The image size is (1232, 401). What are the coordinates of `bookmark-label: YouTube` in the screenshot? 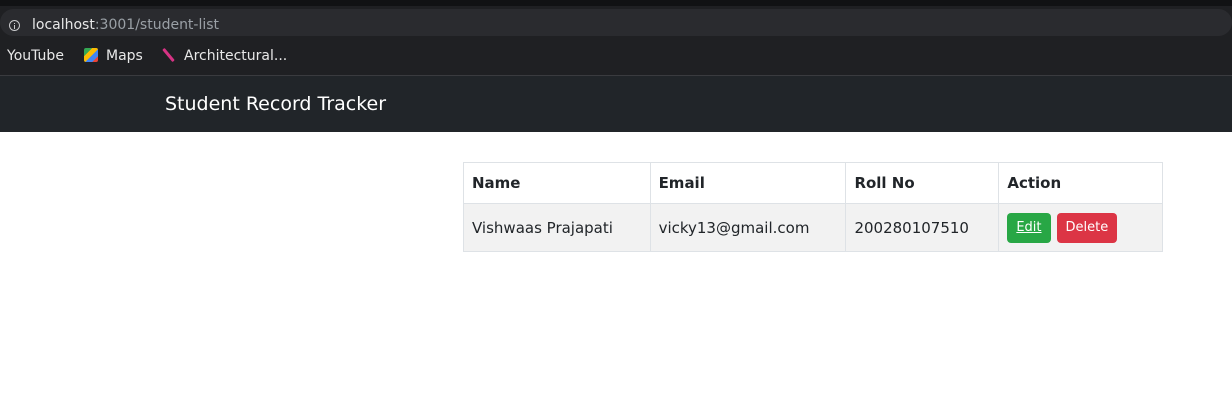 It's located at (35, 56).